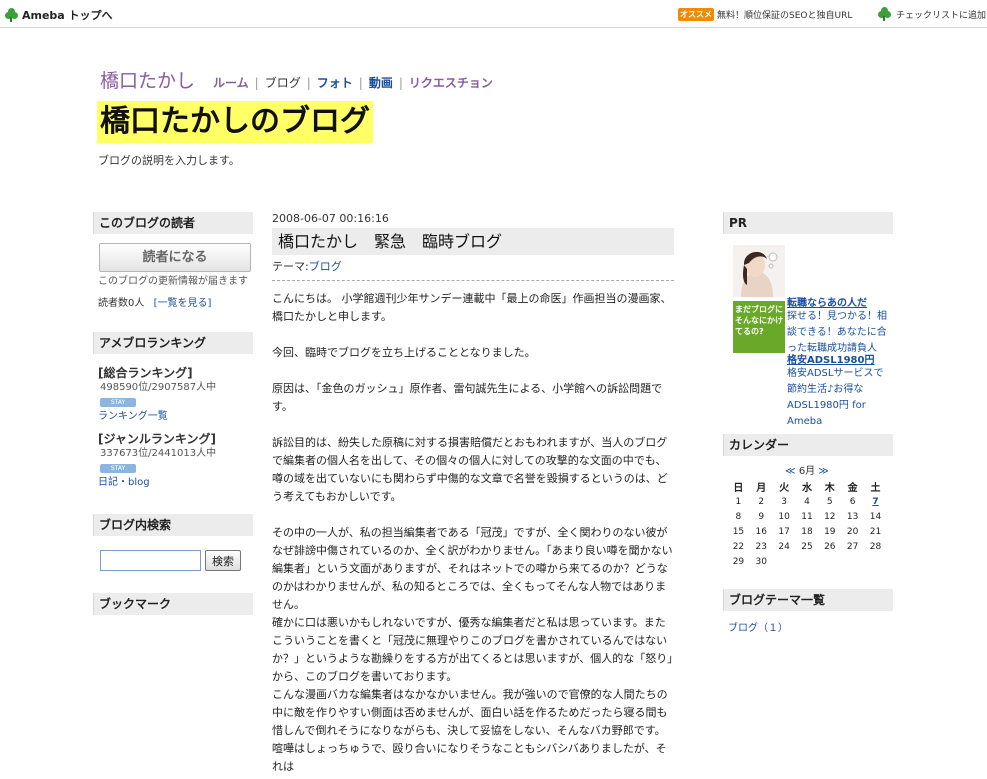  Describe the element at coordinates (173, 525) in the screenshot. I see `search-heading: ブログ内検索` at that location.